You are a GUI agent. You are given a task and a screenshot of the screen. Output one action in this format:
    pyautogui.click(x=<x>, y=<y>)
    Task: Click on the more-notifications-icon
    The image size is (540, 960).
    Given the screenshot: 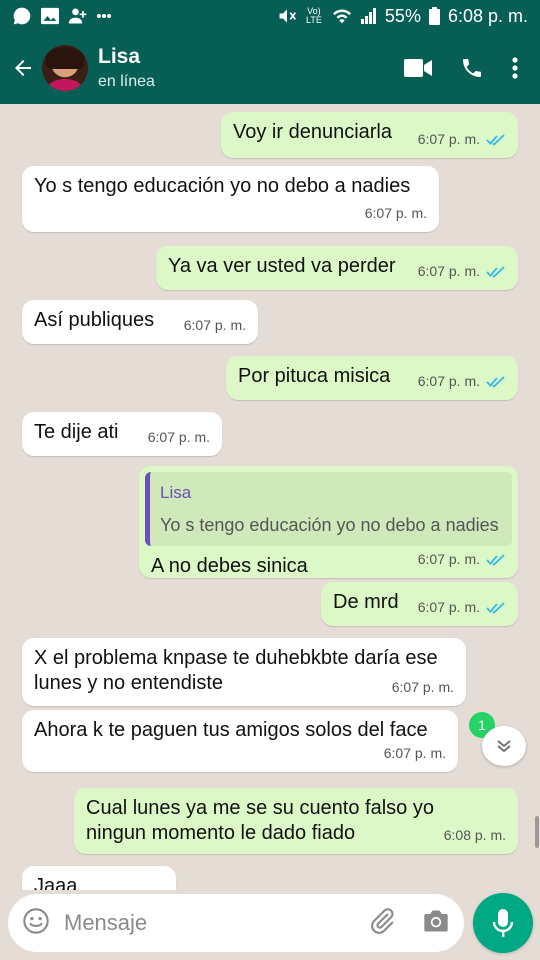 What is the action you would take?
    pyautogui.click(x=104, y=16)
    